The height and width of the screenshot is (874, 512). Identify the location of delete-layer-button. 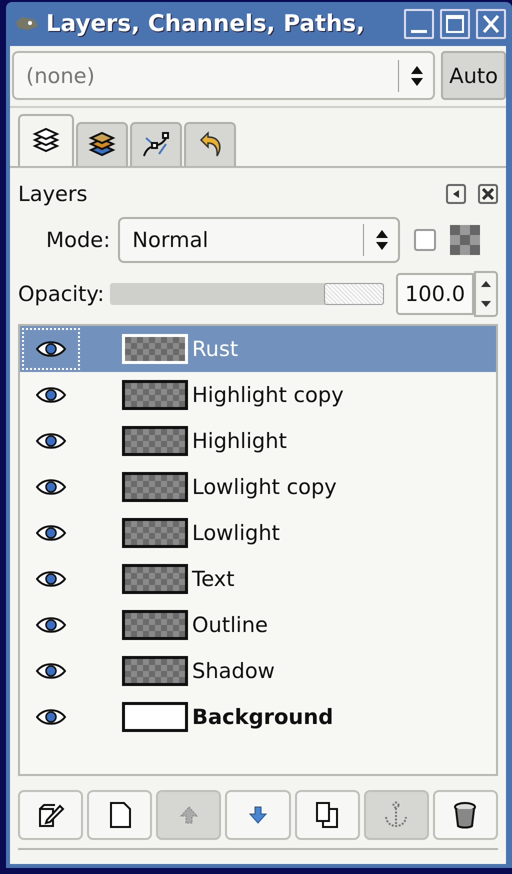
(465, 815).